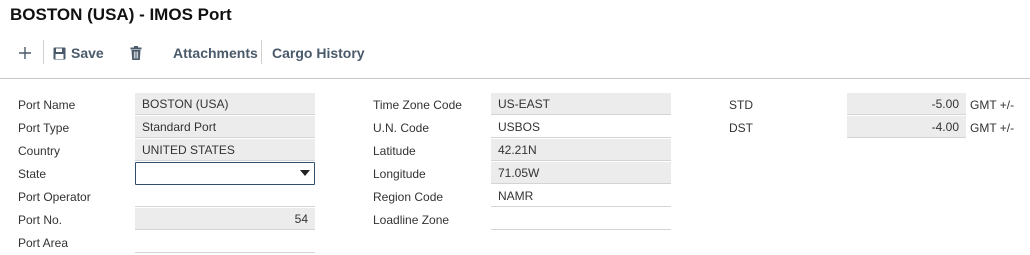  What do you see at coordinates (225, 173) in the screenshot?
I see `state-select` at bounding box center [225, 173].